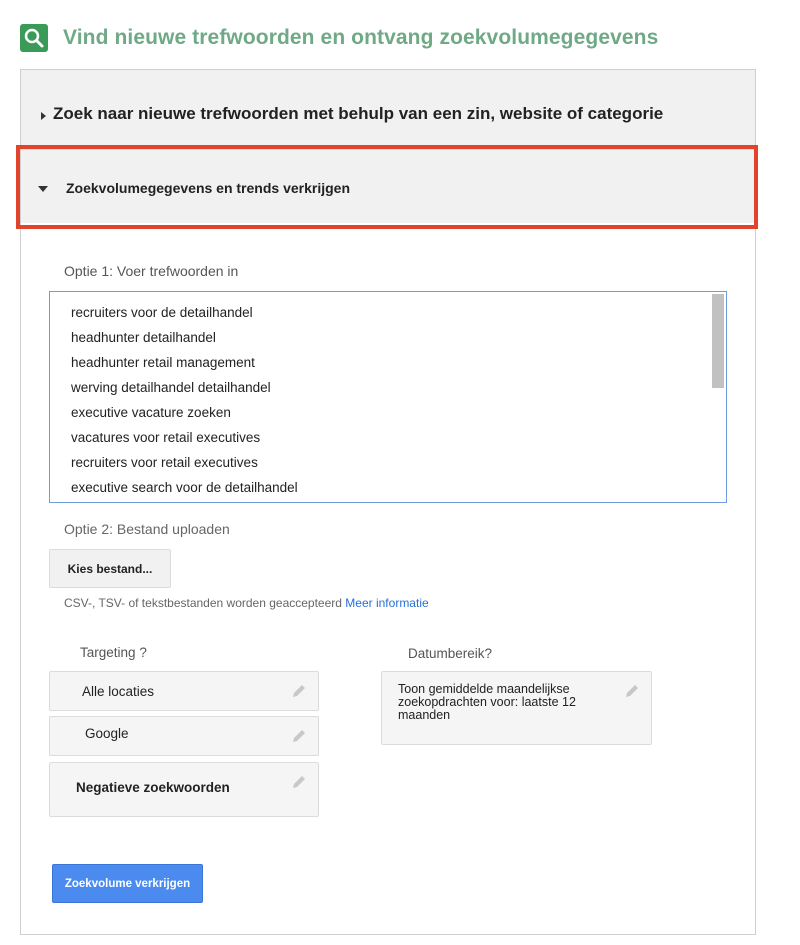 This screenshot has width=800, height=945. I want to click on section-search-volume: Zoekvolumegegevens en trends verkrijgen, so click(388, 186).